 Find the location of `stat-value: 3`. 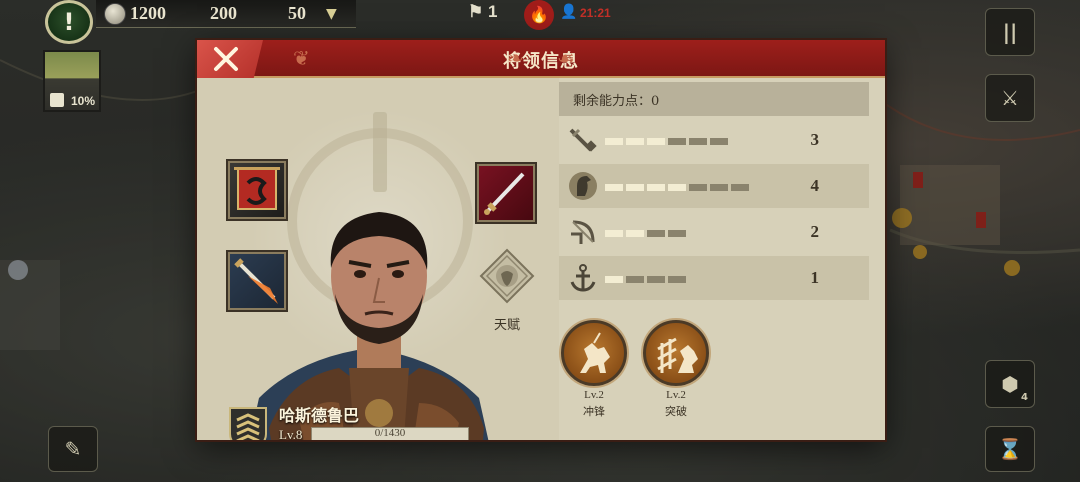

stat-value: 3 is located at coordinates (815, 139).